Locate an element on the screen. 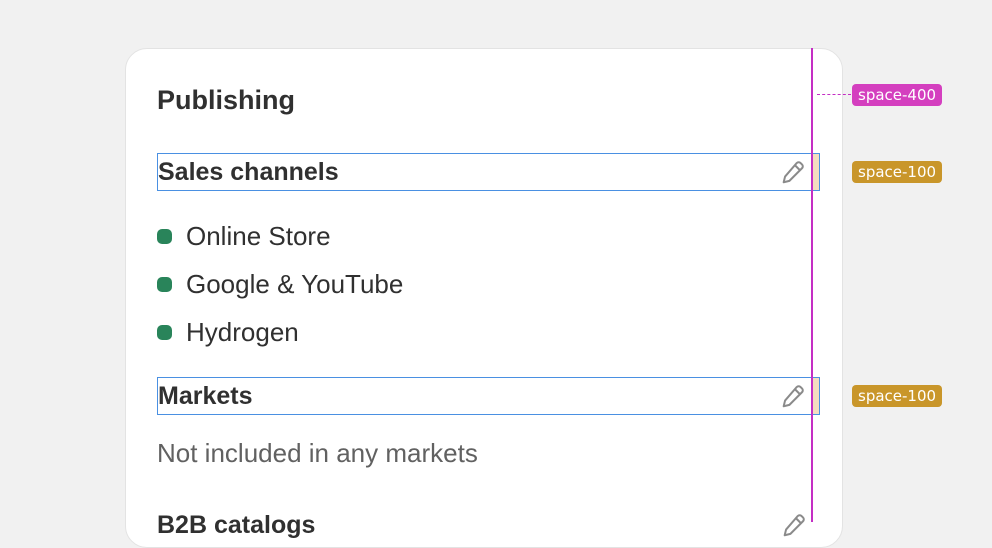  spacing-badge-outer: space-400 is located at coordinates (897, 95).